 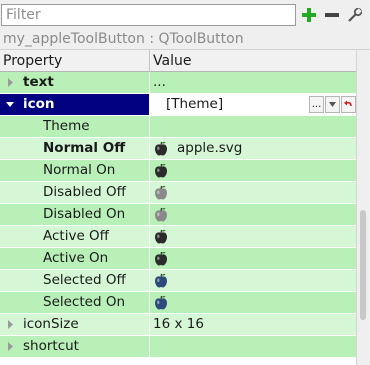 What do you see at coordinates (149, 61) in the screenshot?
I see `header-separator` at bounding box center [149, 61].